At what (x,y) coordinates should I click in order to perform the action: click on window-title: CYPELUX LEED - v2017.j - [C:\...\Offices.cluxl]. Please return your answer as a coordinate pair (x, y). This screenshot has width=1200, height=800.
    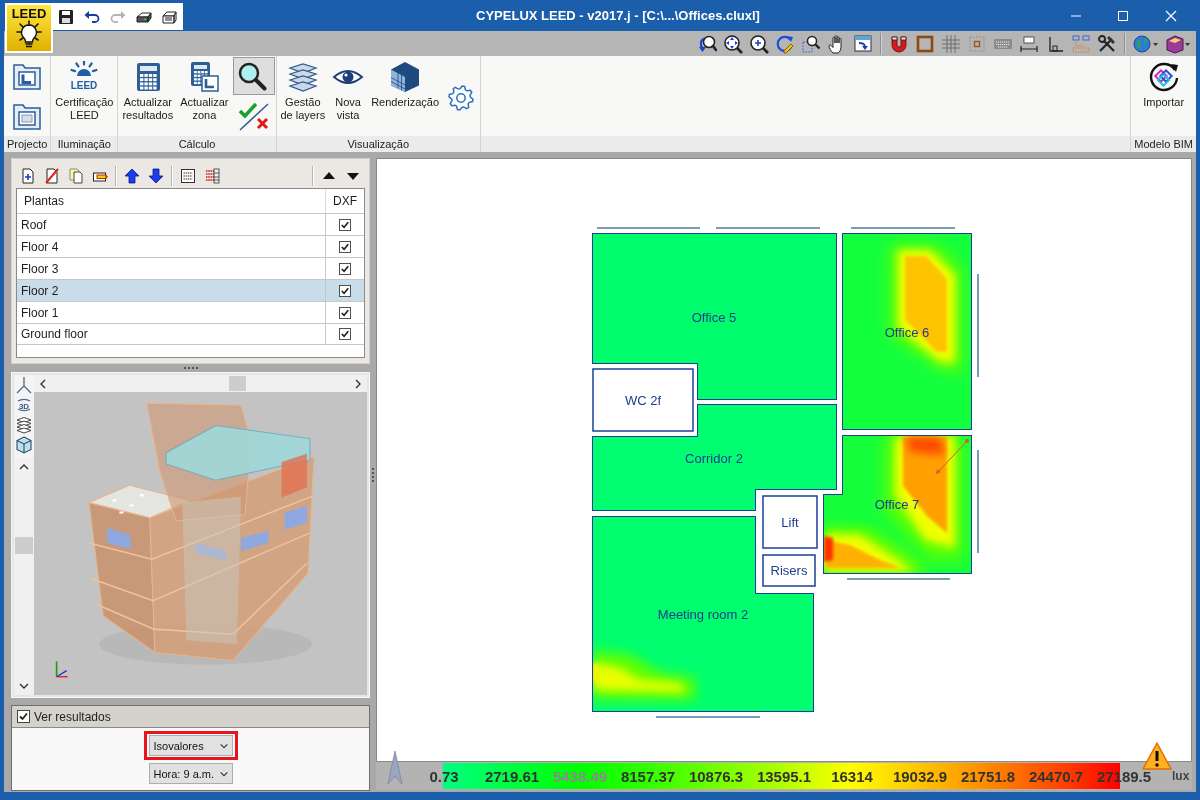
    Looking at the image, I should click on (618, 15).